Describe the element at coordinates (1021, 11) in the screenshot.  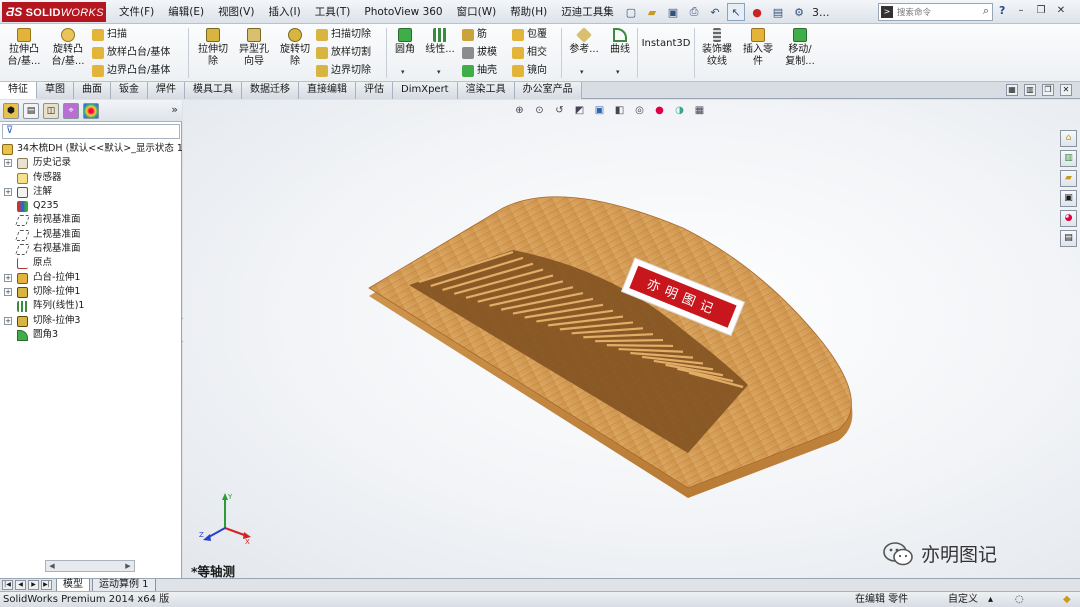
I see `minimize-icon: –` at that location.